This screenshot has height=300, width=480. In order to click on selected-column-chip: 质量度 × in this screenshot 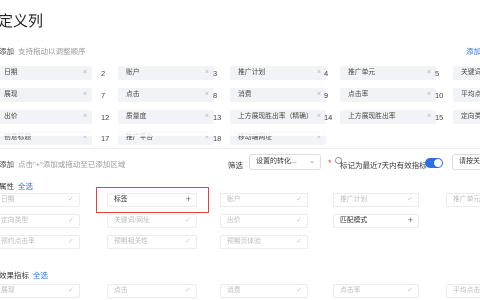, I will do `click(166, 117)`.